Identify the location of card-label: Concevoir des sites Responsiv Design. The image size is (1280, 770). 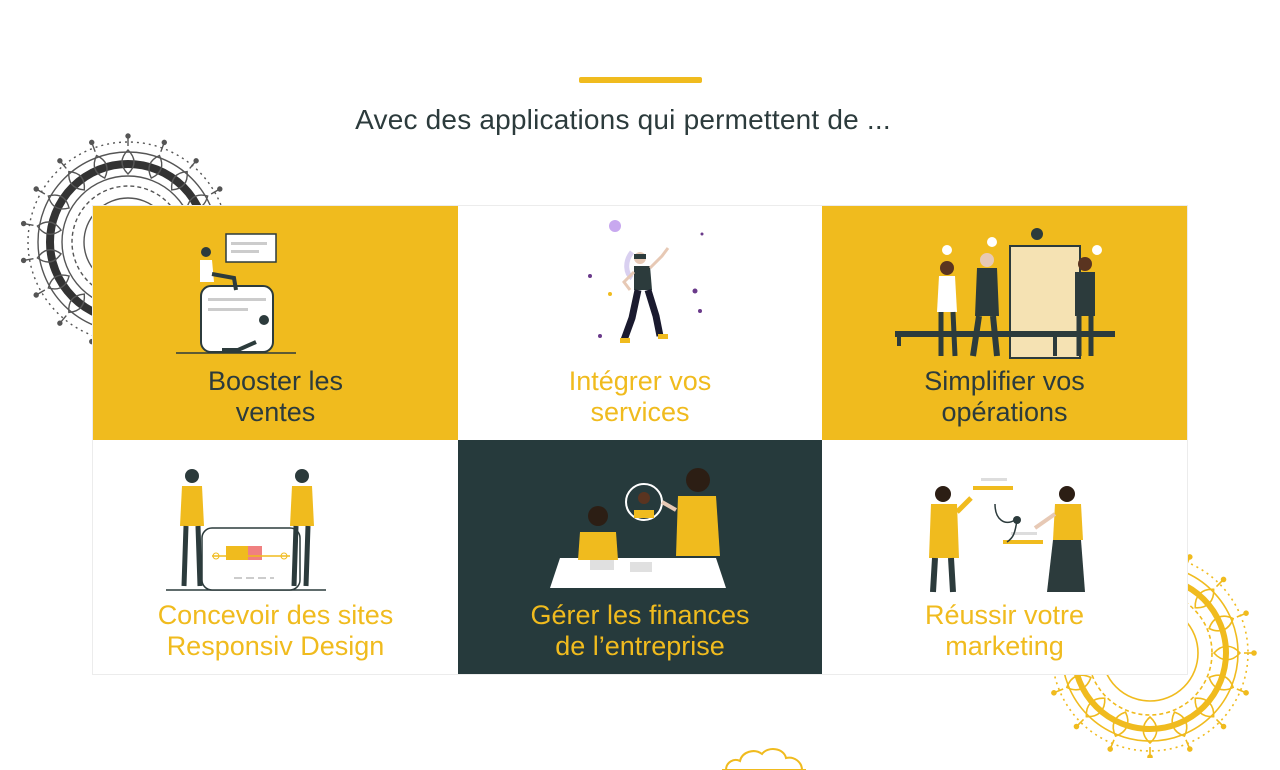
(275, 631).